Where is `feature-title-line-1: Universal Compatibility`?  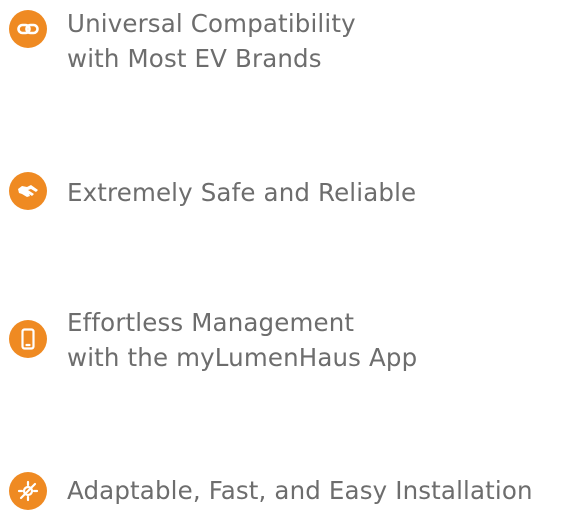
feature-title-line-1: Universal Compatibility is located at coordinates (211, 23).